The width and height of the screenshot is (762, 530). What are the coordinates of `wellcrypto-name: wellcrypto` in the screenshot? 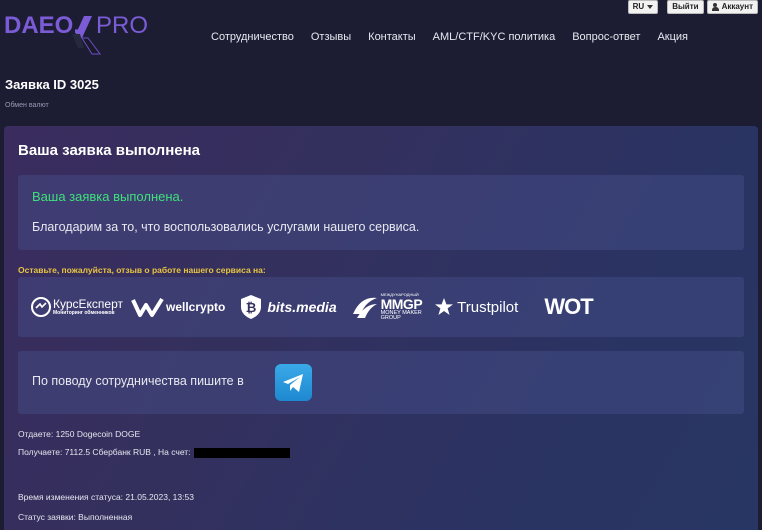 It's located at (196, 307).